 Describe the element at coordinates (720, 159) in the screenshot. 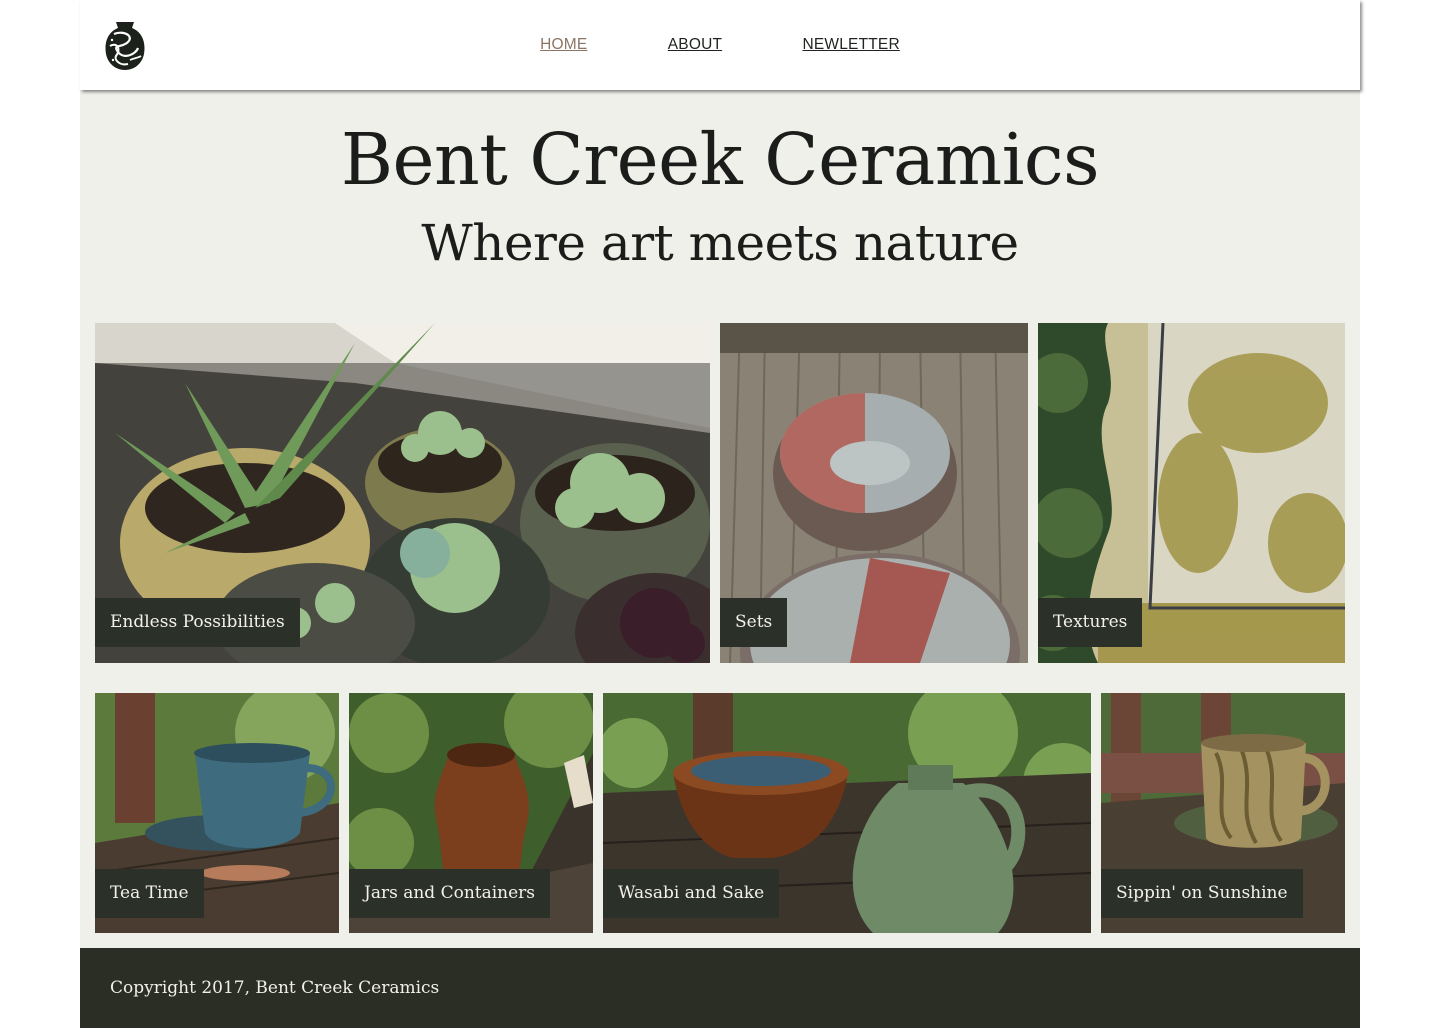

I see `site-title: Bent Creek Ceramics` at that location.